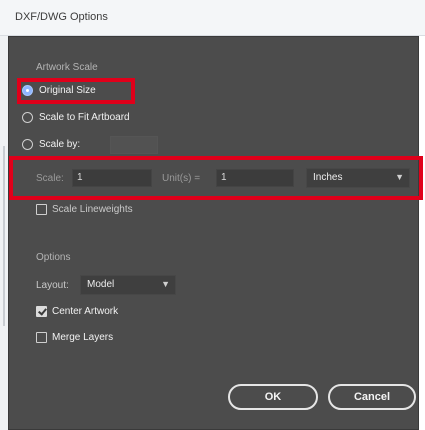  Describe the element at coordinates (212, 18) in the screenshot. I see `title-bar: DXF/DWG Options` at that location.